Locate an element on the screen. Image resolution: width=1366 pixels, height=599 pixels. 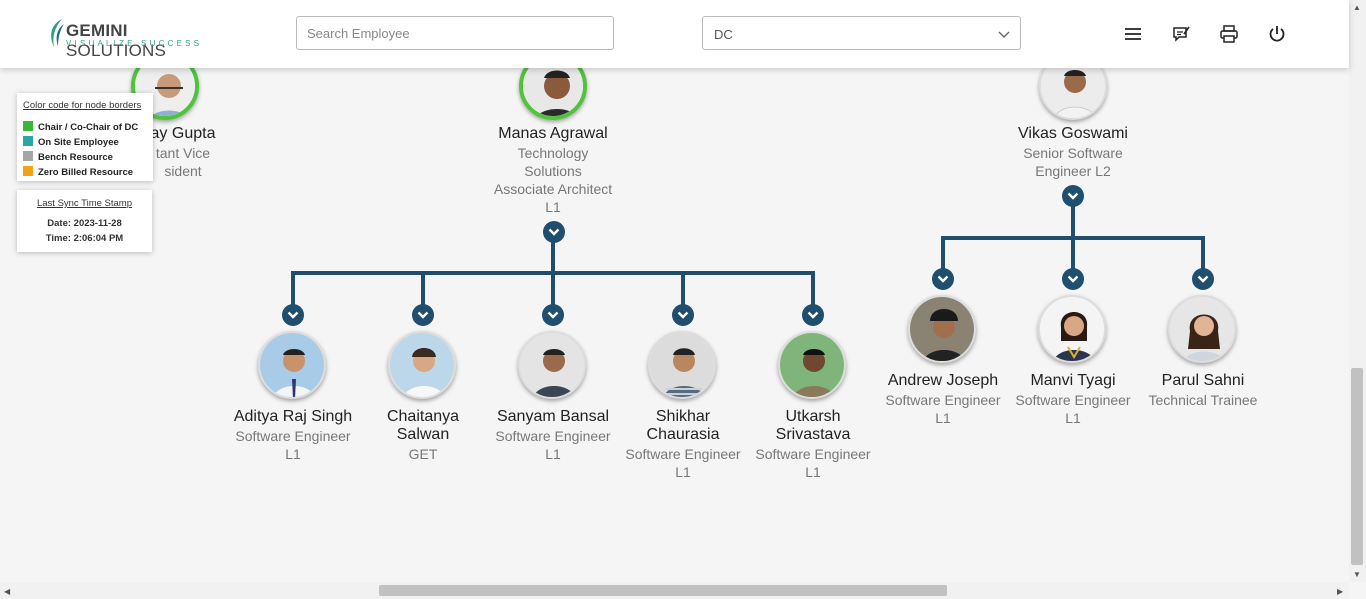
legend-item-chair: Chair / Co-Chair of DC is located at coordinates (80, 127).